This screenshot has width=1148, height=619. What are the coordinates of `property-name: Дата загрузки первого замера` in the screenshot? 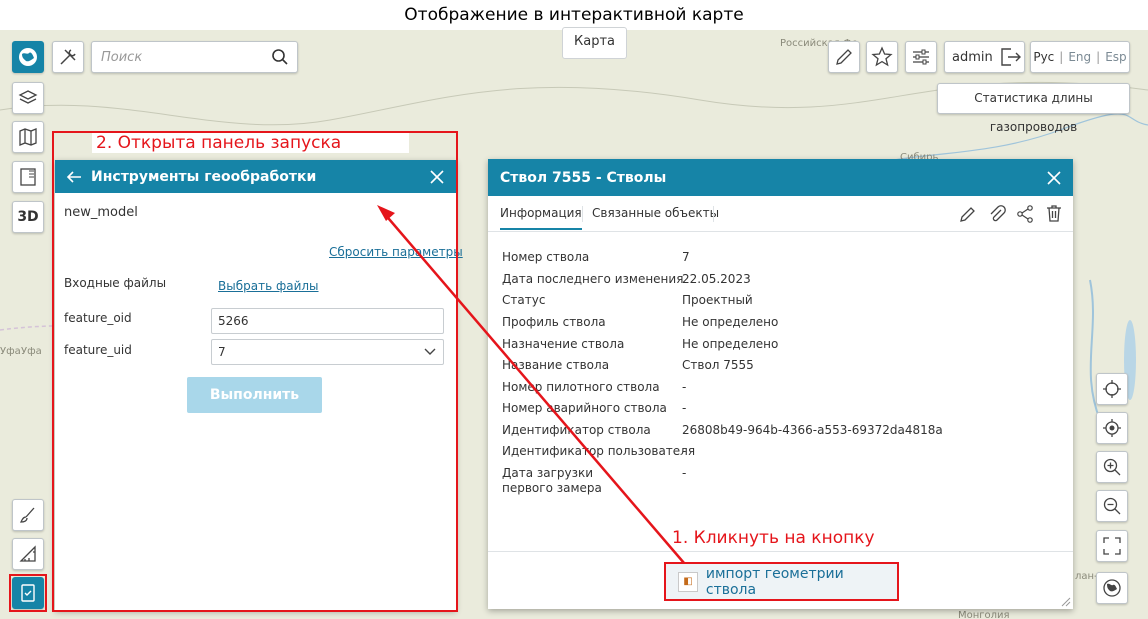 It's located at (552, 480).